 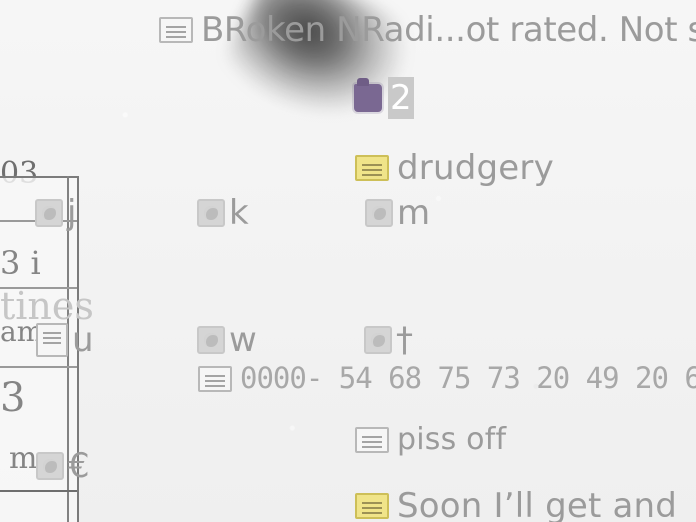 I want to click on desktop-item-k: k, so click(x=223, y=213).